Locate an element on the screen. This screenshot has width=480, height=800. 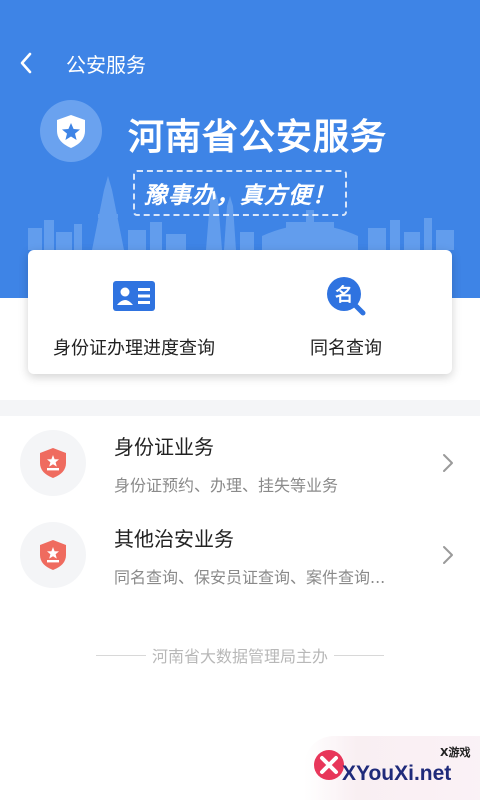
service-description: 身份证预约、办理、挂失等业务 is located at coordinates (226, 485).